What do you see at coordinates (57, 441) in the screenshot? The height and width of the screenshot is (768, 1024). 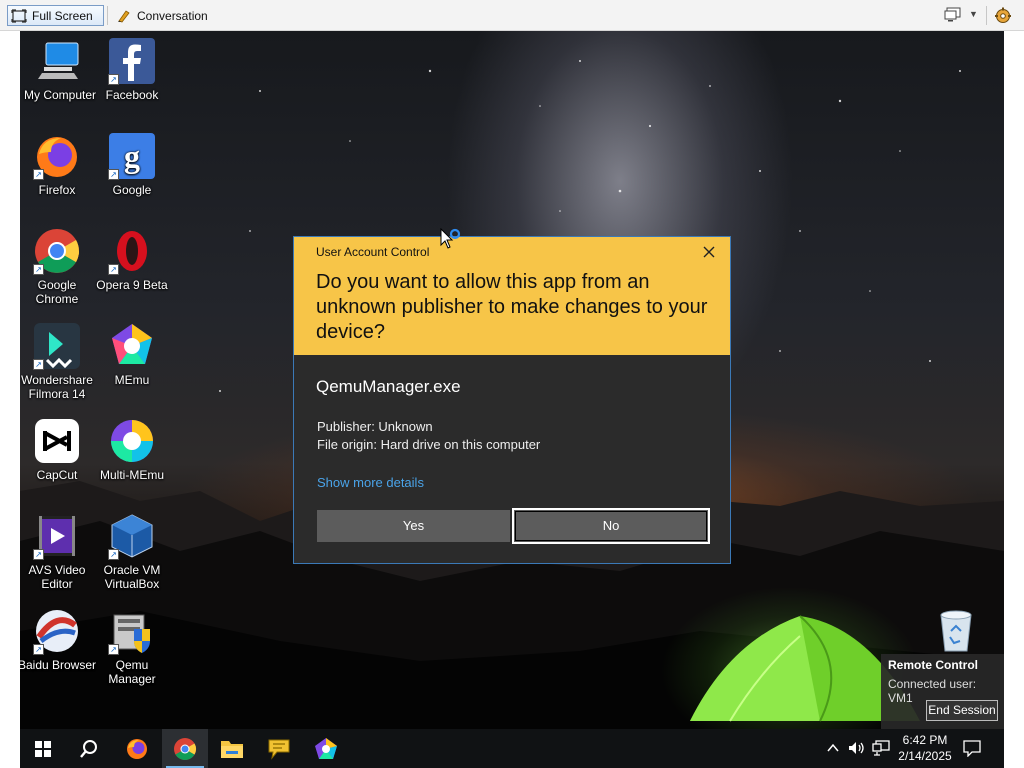 I see `capcut-icon` at bounding box center [57, 441].